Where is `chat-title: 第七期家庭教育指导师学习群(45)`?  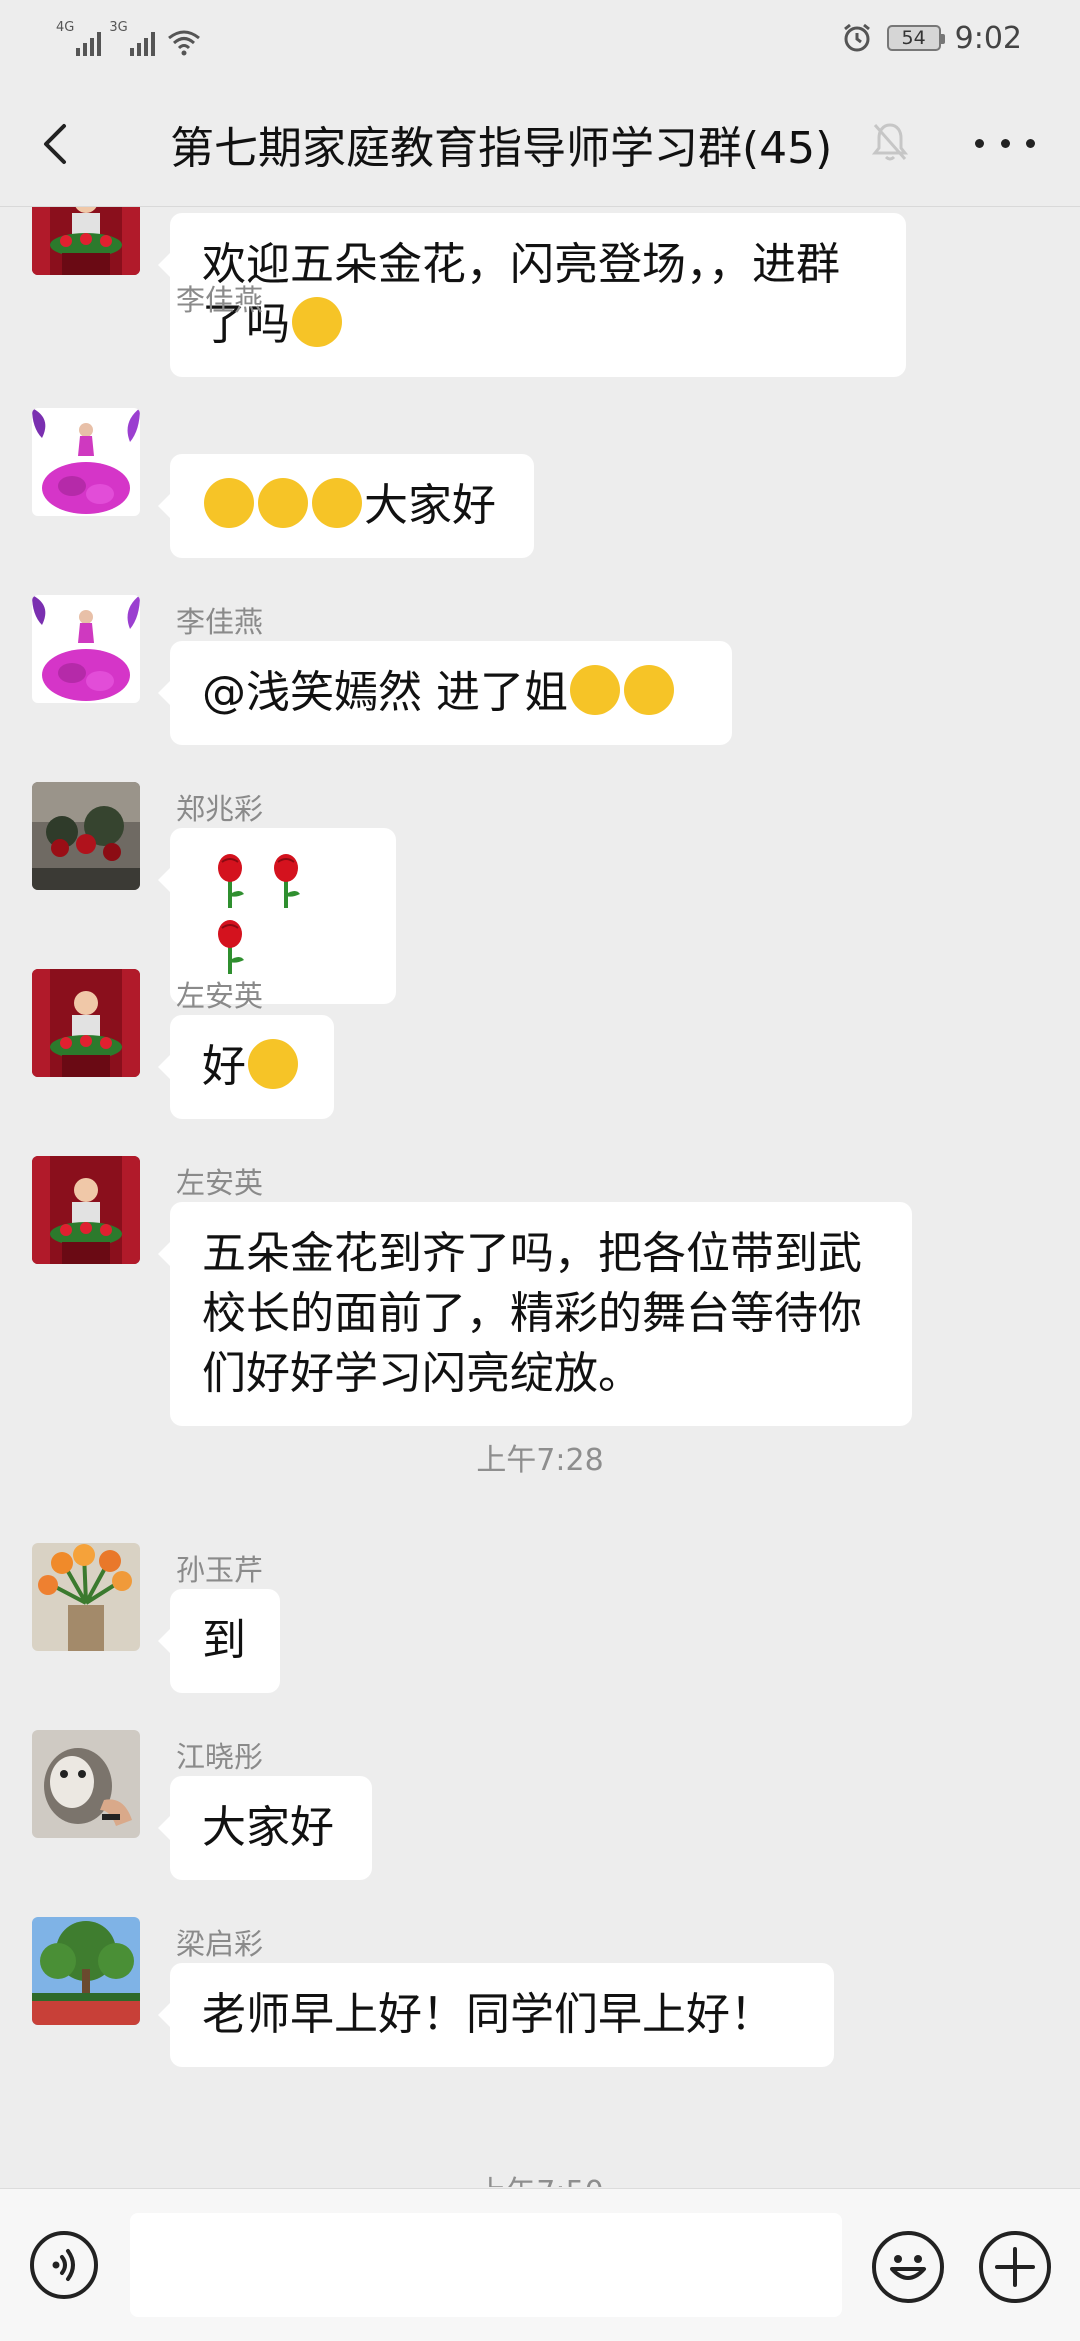 chat-title: 第七期家庭教育指导师学习群(45) is located at coordinates (501, 148).